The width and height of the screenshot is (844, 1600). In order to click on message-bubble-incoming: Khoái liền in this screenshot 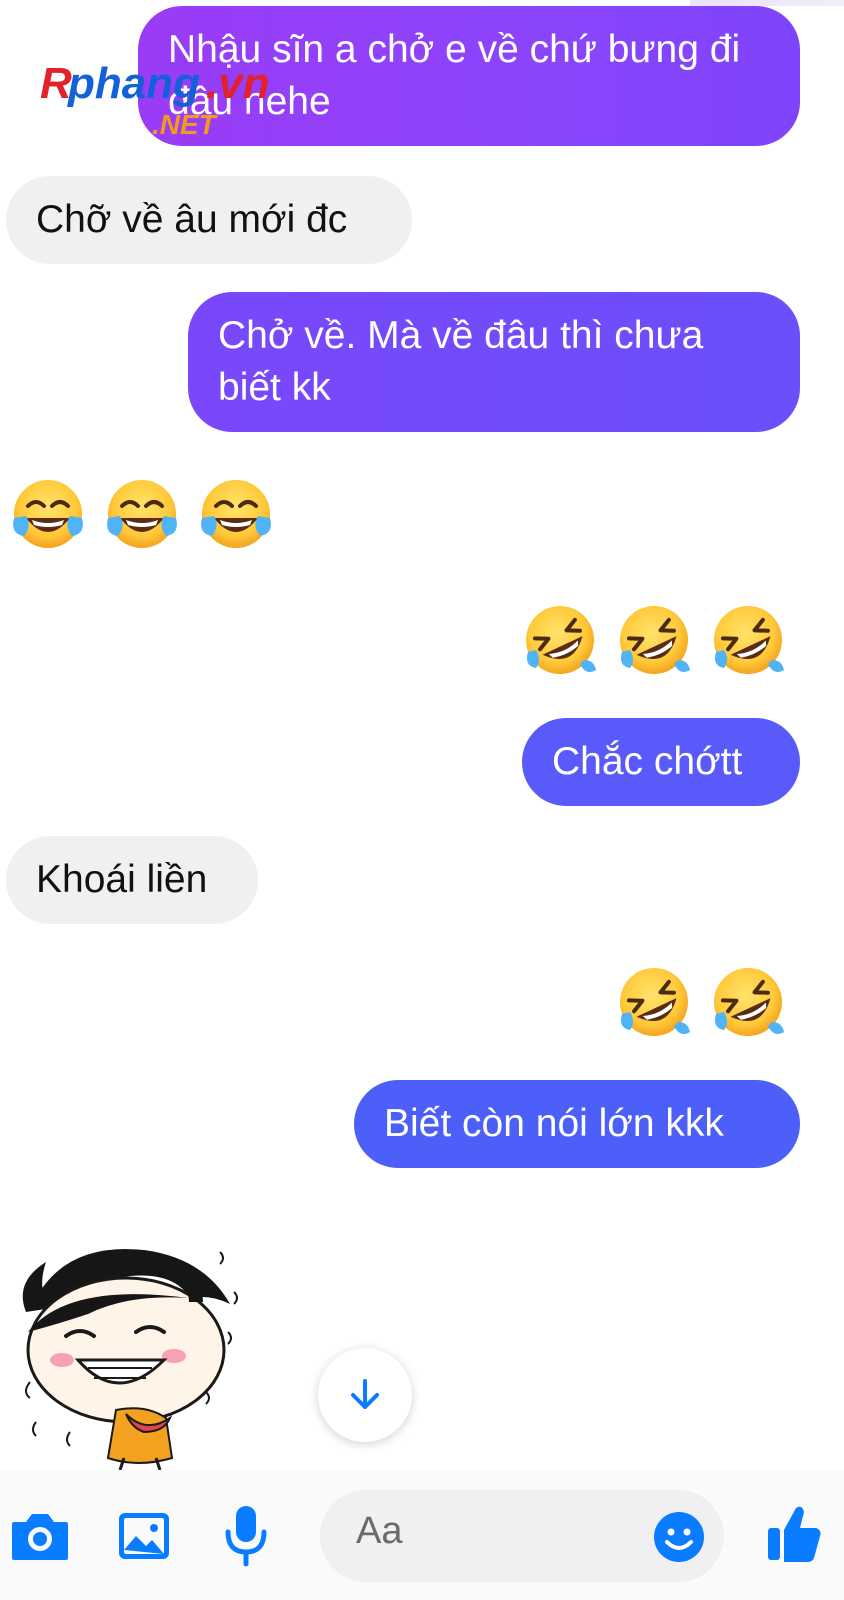, I will do `click(132, 880)`.